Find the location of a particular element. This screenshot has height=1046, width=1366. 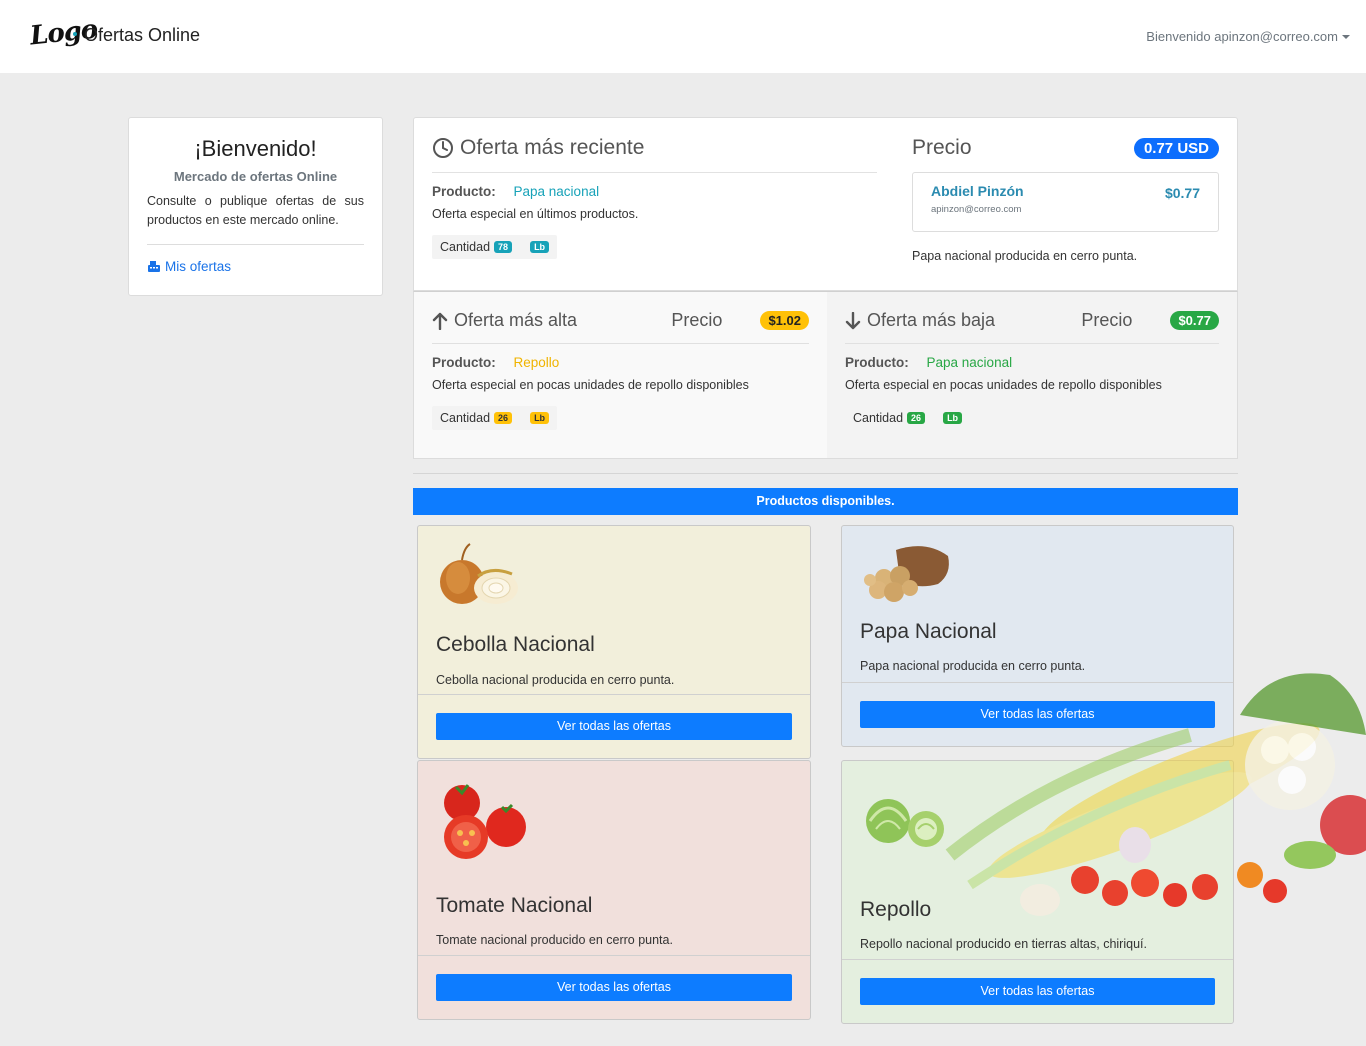

user-greeting: Bienvenido apinzon@correo.com is located at coordinates (1242, 36).